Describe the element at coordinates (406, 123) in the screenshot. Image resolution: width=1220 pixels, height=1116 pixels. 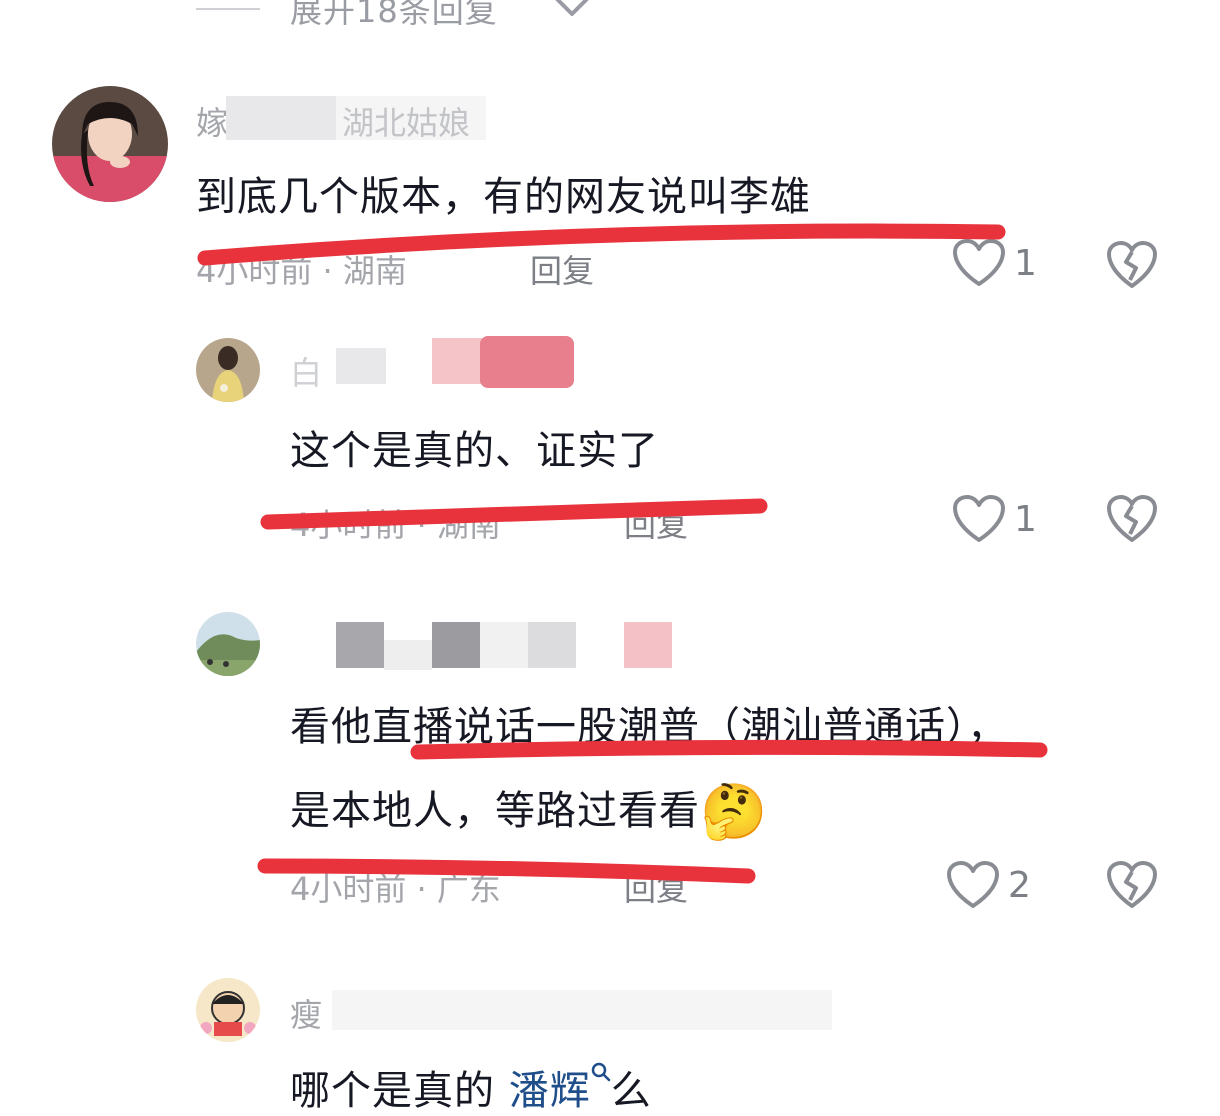
I see `author-name-tail: 湖北姑娘` at that location.